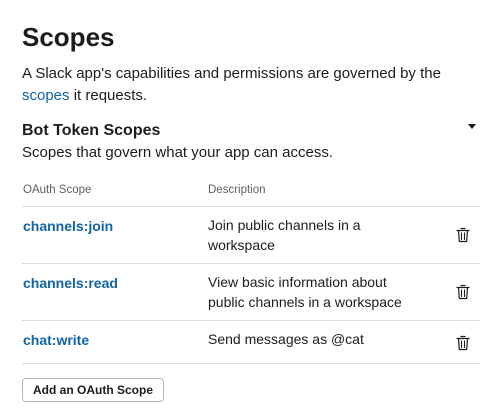 This screenshot has height=420, width=500. Describe the element at coordinates (46, 95) in the screenshot. I see `scopes-link: scopes` at that location.